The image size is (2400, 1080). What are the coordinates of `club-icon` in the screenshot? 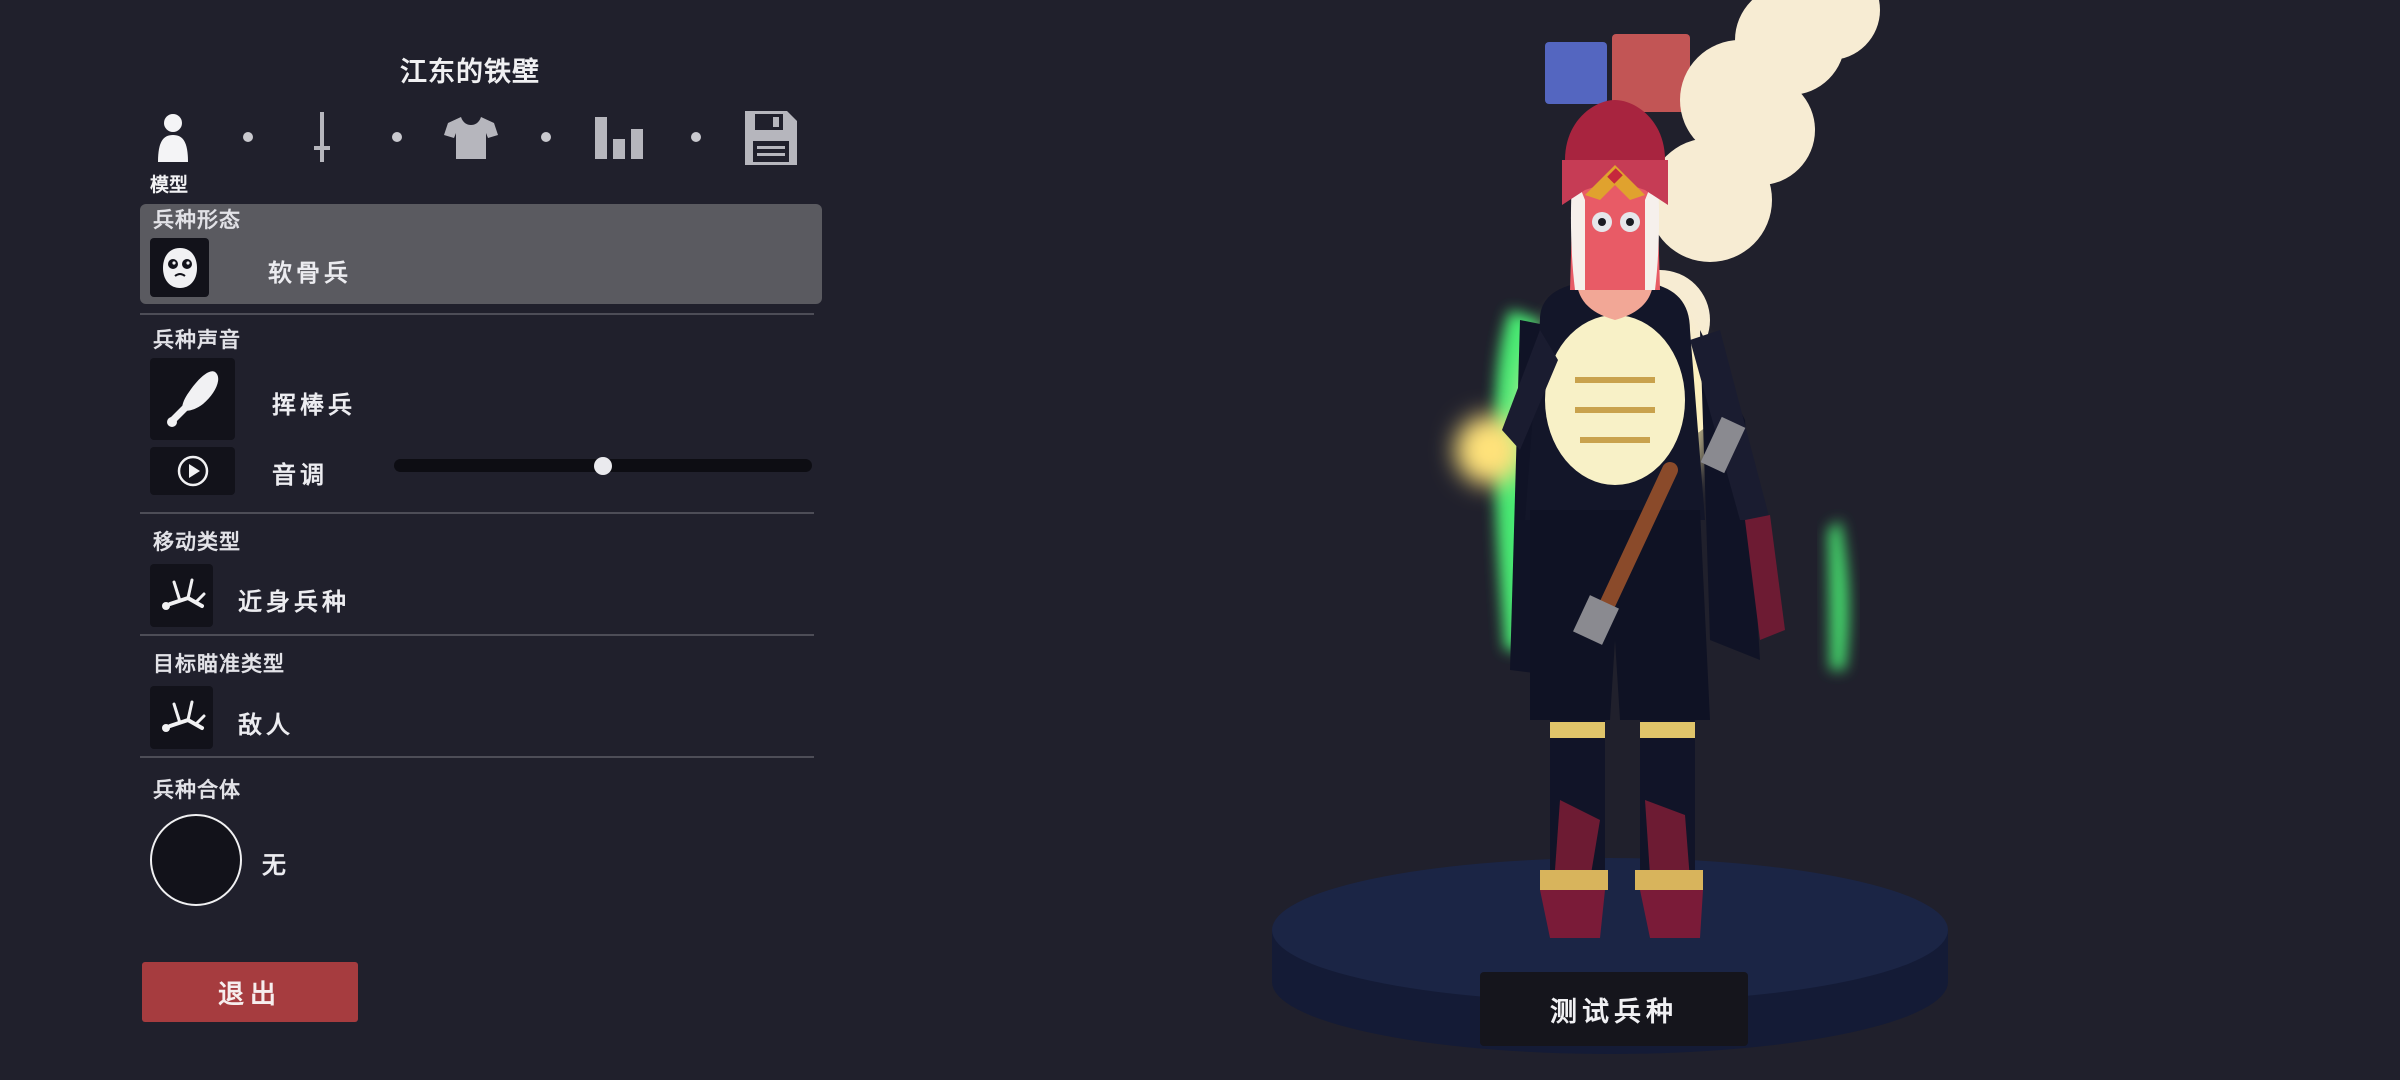 It's located at (192, 399).